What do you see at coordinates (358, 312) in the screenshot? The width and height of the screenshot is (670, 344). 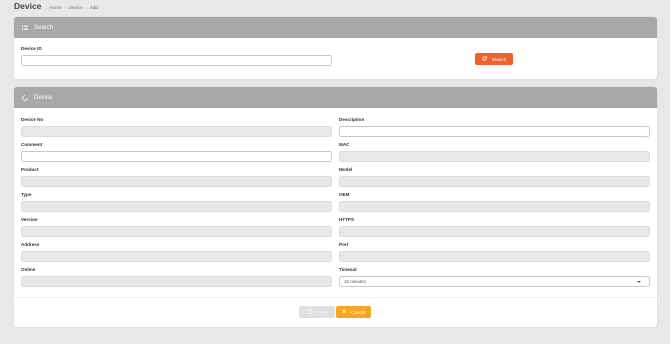 I see `cancel-button-label: Cancel` at bounding box center [358, 312].